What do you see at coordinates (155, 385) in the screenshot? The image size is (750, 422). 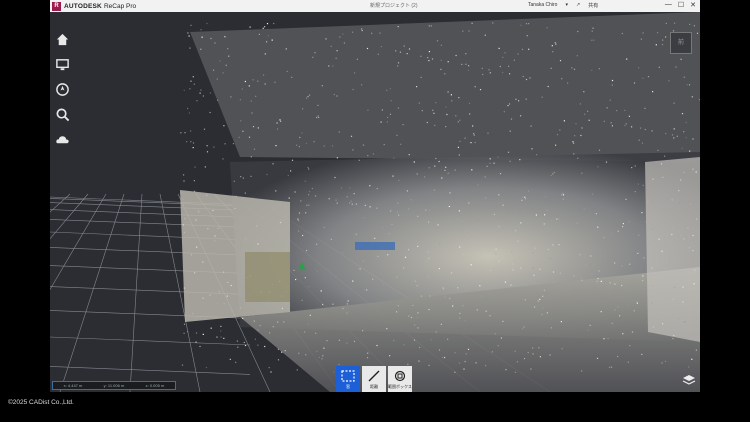 I see `coord-z: z: 0.005 m` at bounding box center [155, 385].